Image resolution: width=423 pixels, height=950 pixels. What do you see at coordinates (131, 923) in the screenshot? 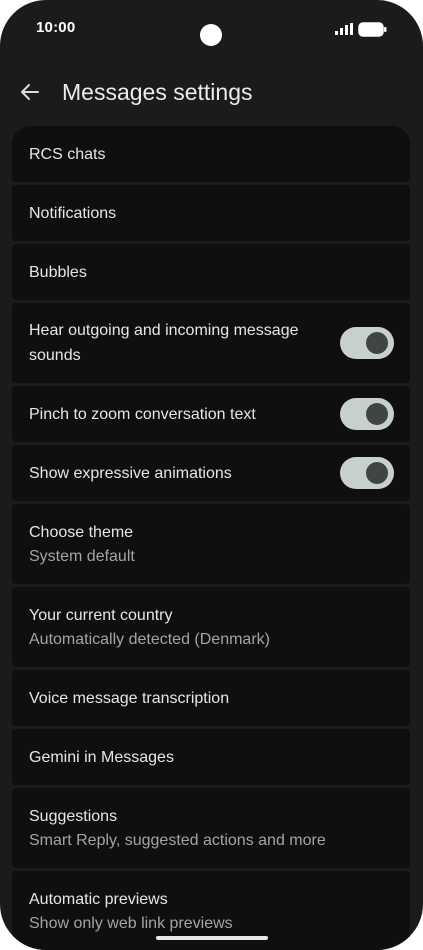
I see `setting-subtitle: Show only web link previews` at bounding box center [131, 923].